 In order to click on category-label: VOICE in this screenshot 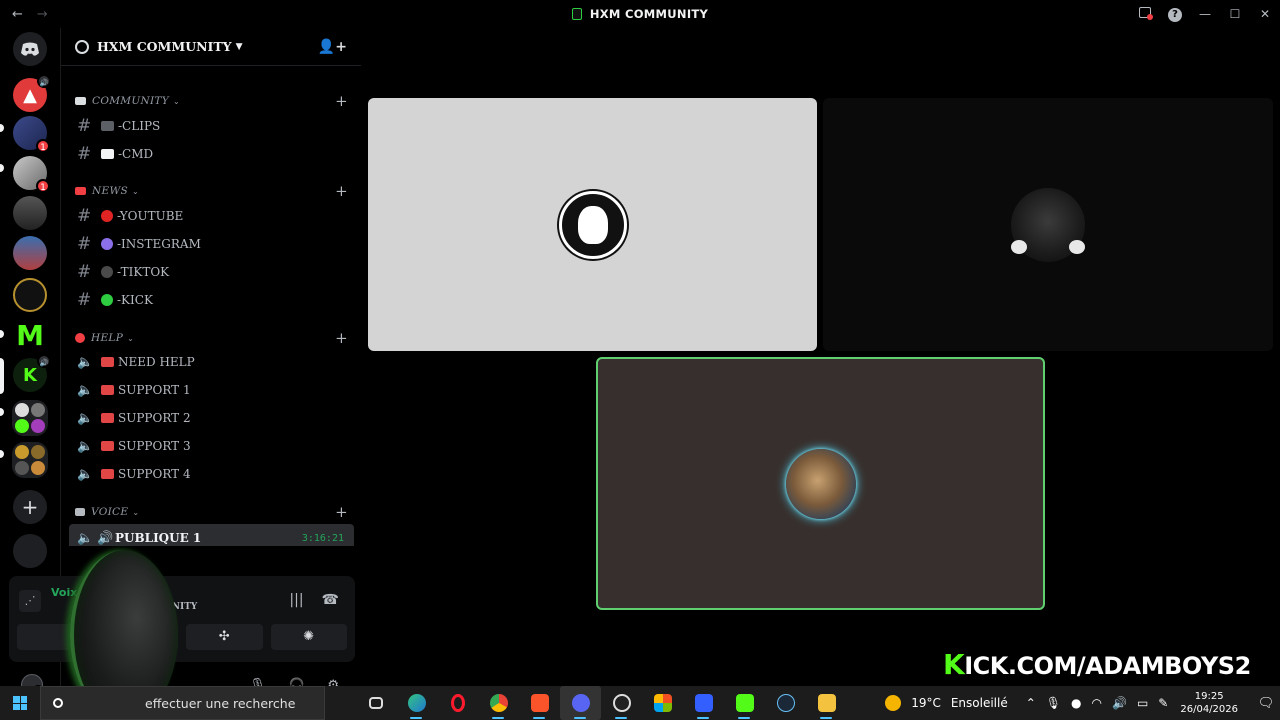, I will do `click(110, 512)`.